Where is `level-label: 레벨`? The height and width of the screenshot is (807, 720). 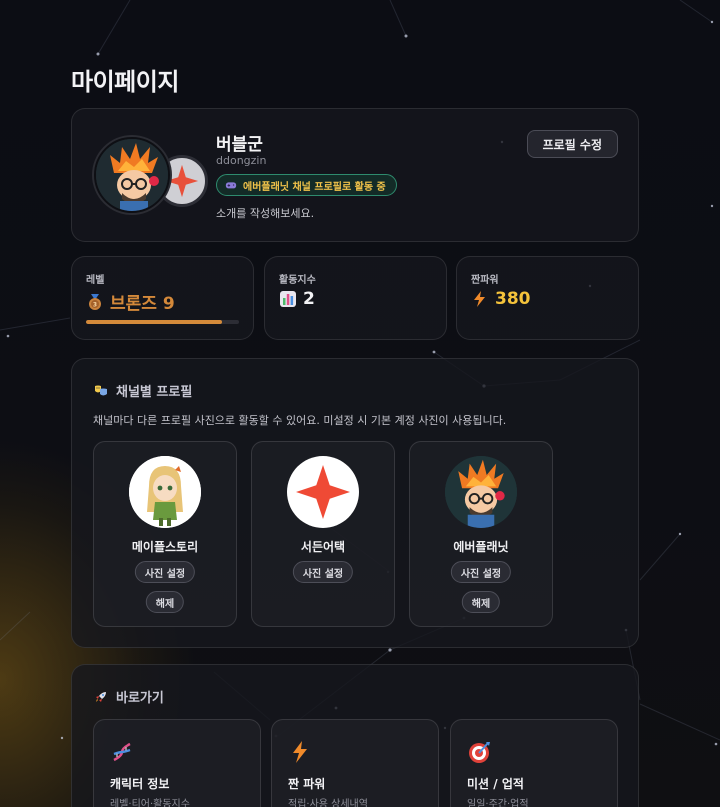
level-label: 레벨 is located at coordinates (95, 280).